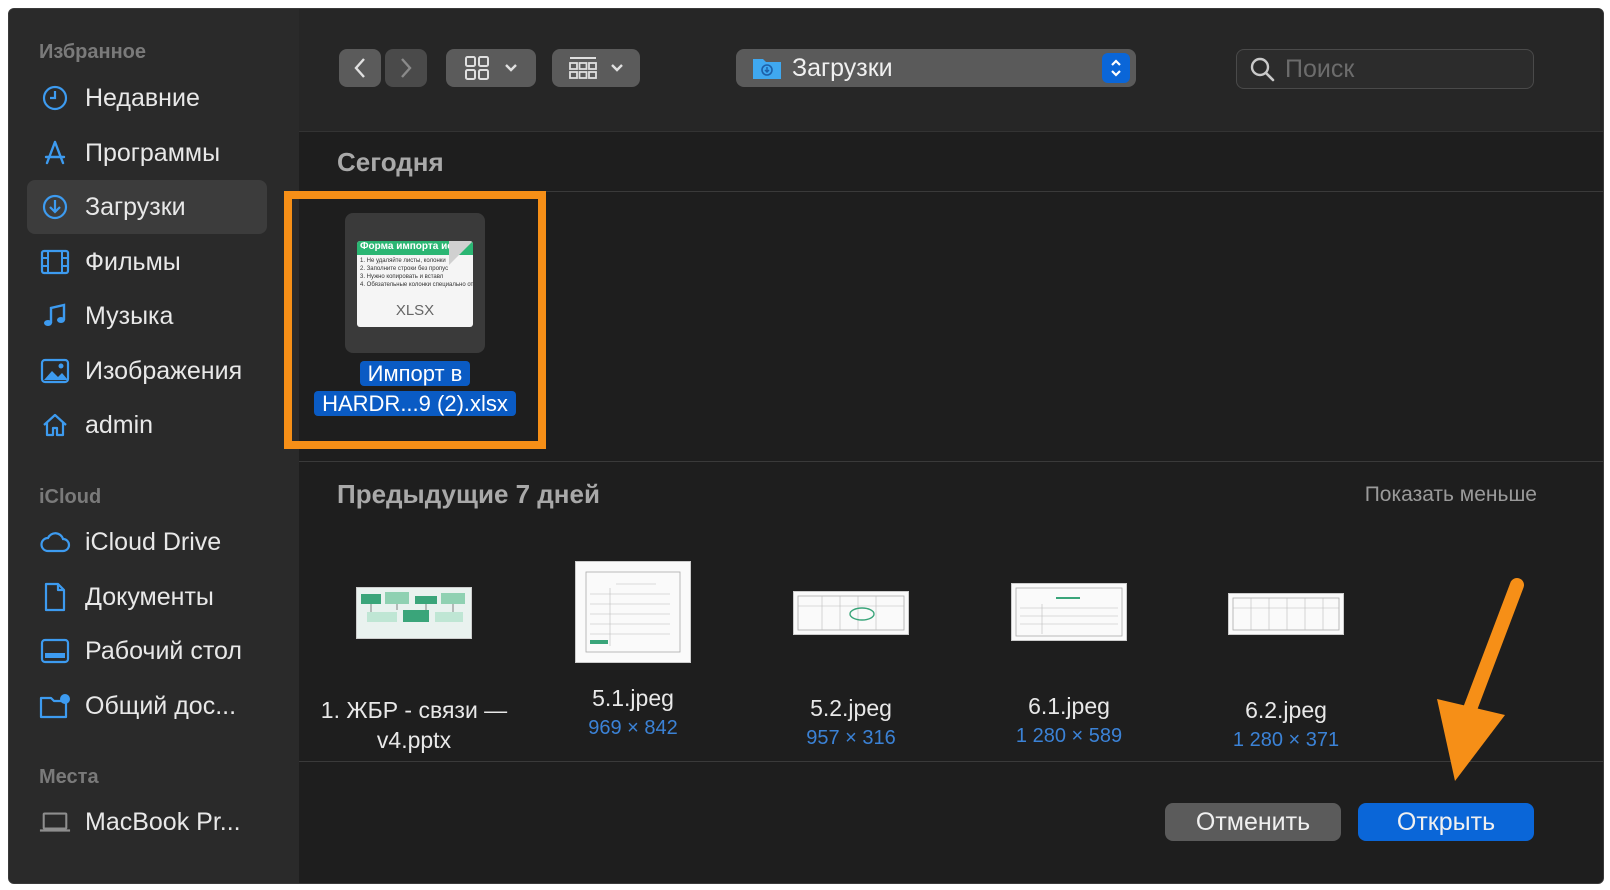  What do you see at coordinates (55, 262) in the screenshot?
I see `film-icon` at bounding box center [55, 262].